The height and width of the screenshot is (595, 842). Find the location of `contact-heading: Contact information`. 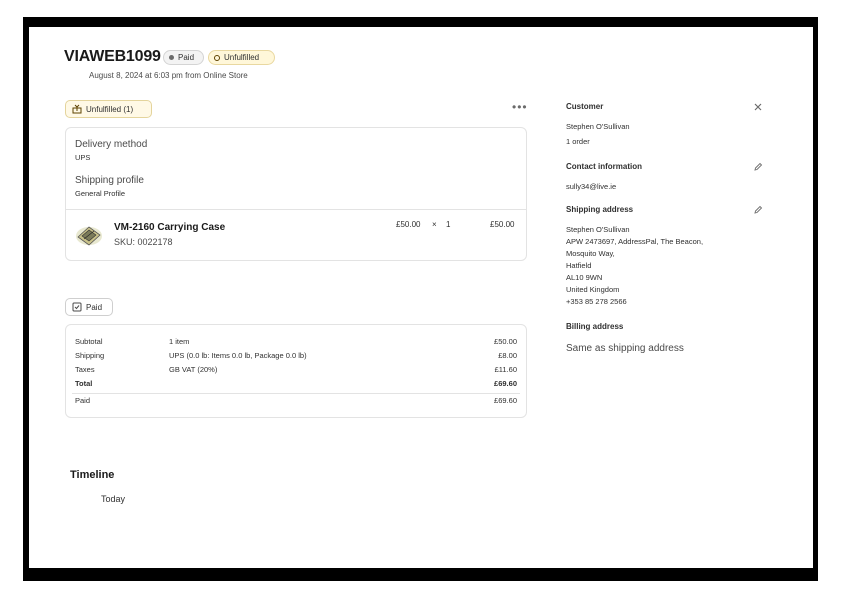

contact-heading: Contact information is located at coordinates (604, 166).